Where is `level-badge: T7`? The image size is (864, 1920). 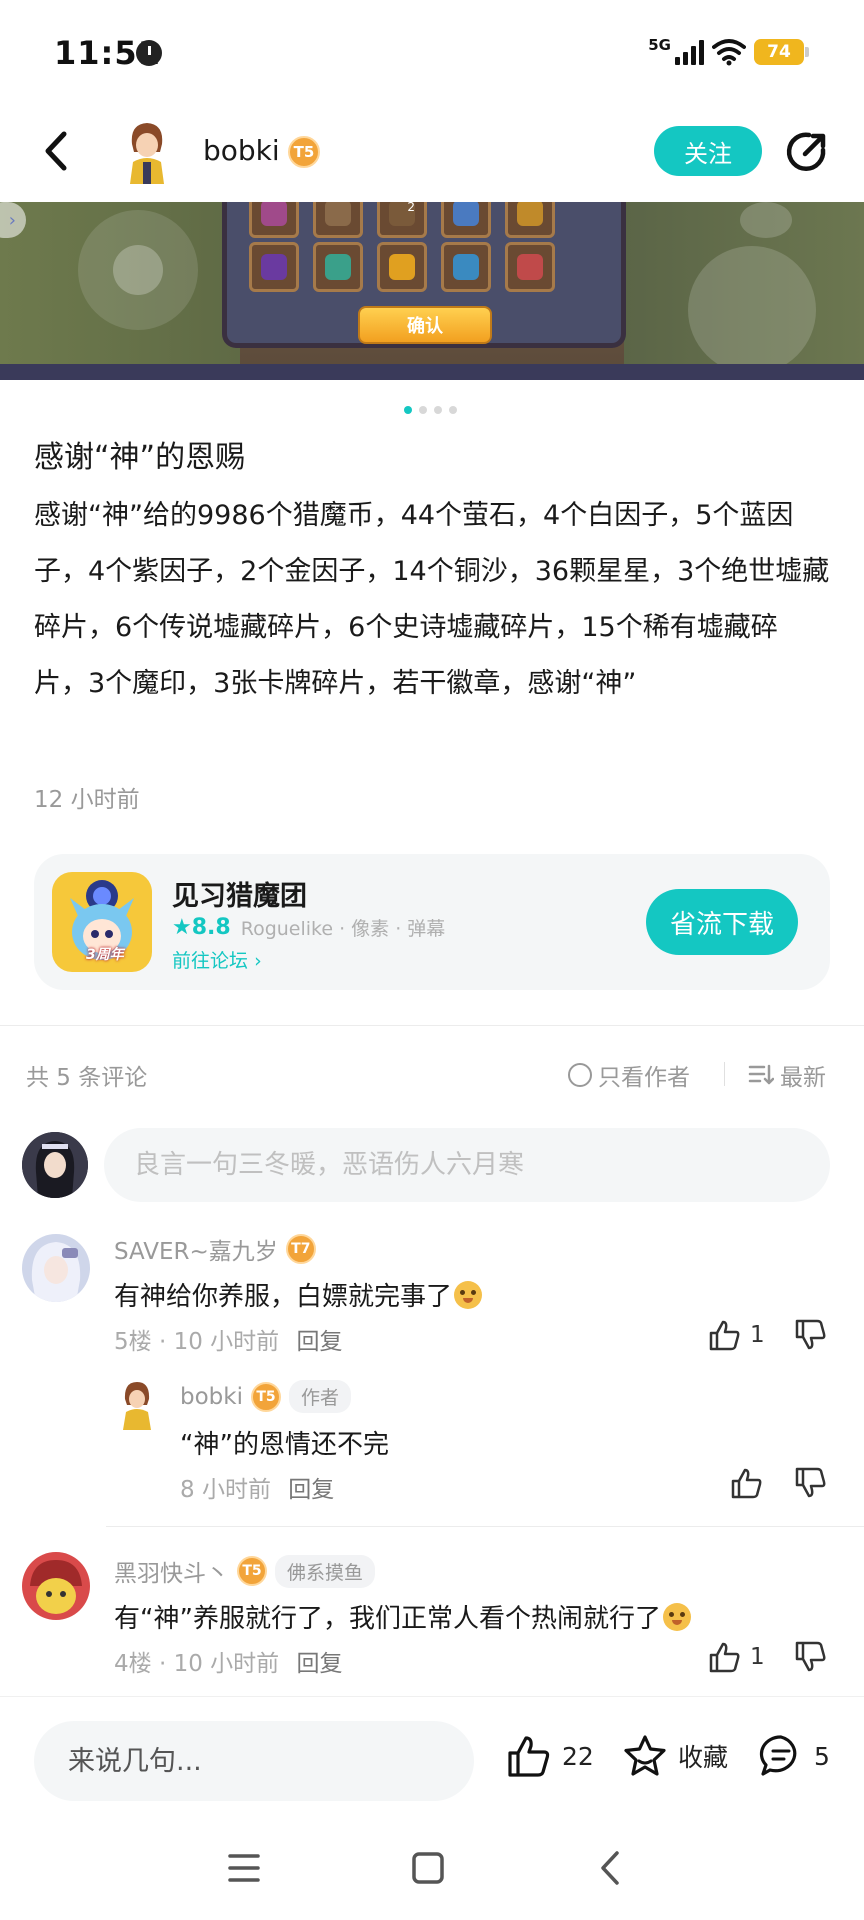 level-badge: T7 is located at coordinates (300, 1249).